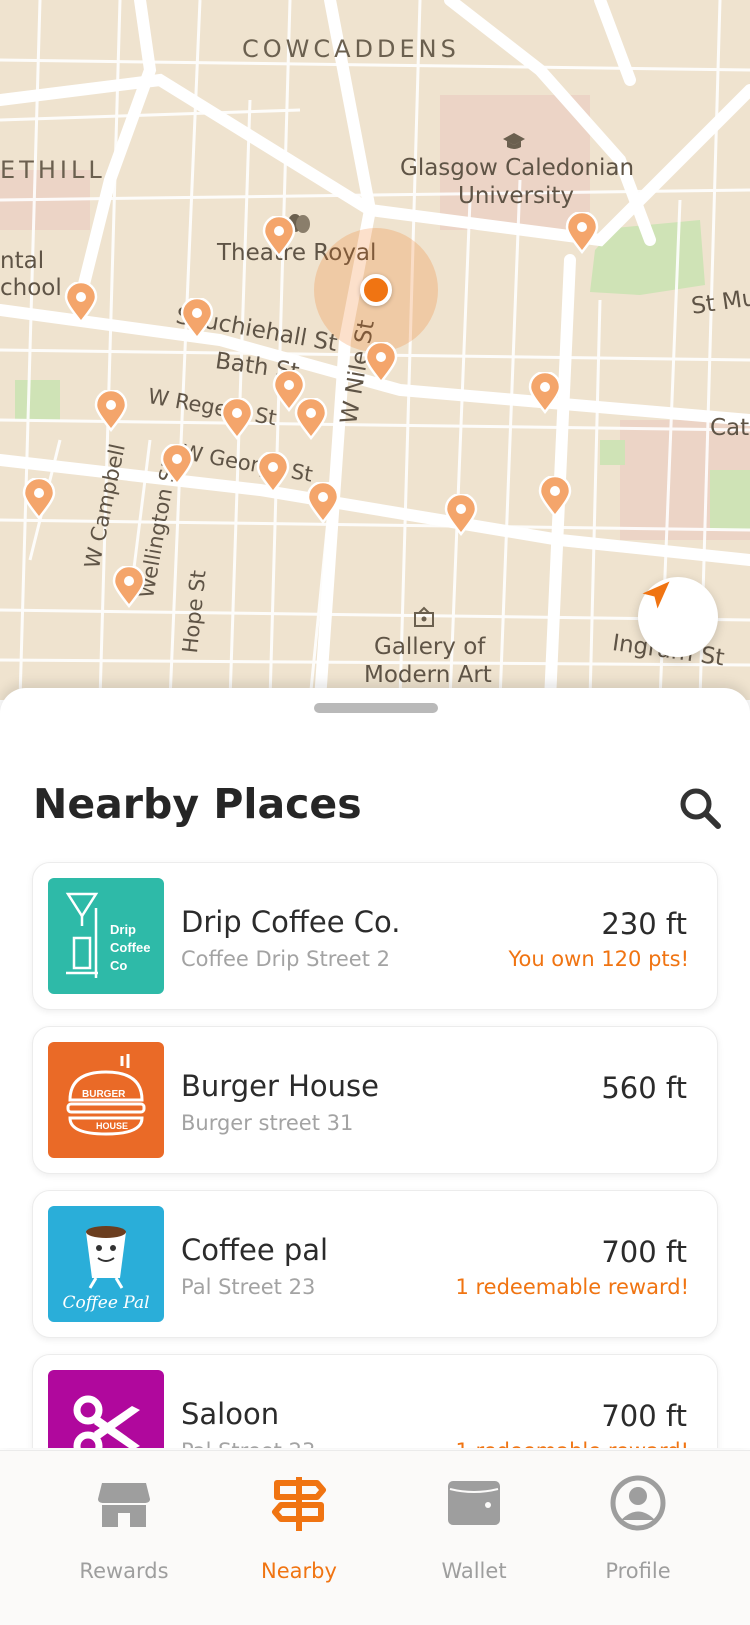  I want to click on place-name: Saloon, so click(230, 1414).